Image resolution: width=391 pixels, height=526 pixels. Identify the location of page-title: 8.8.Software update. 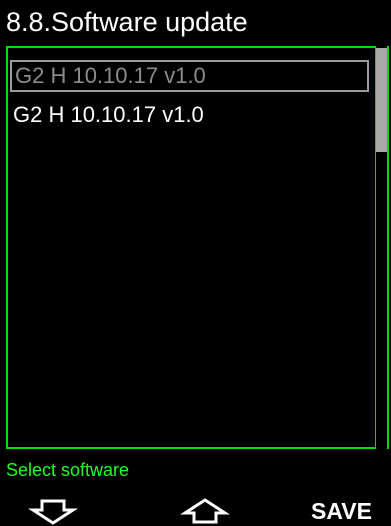
(127, 22).